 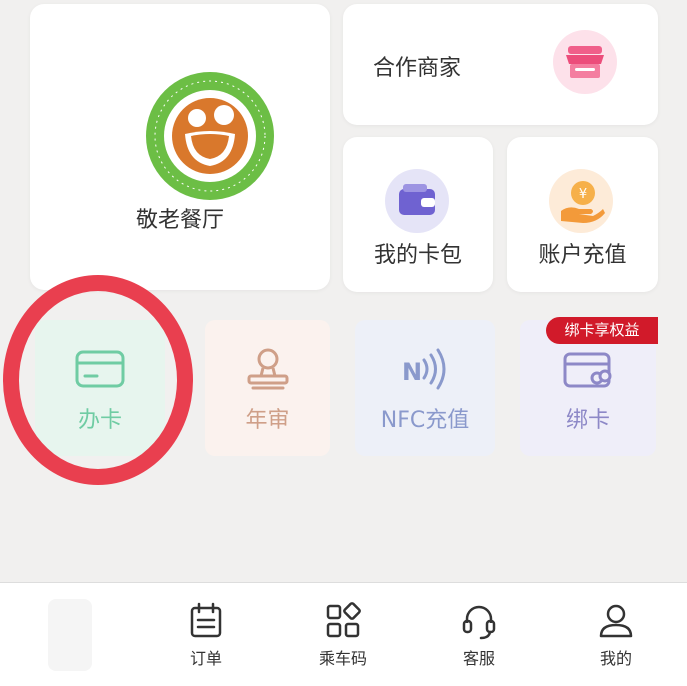 I want to click on stamp-icon, so click(x=267, y=369).